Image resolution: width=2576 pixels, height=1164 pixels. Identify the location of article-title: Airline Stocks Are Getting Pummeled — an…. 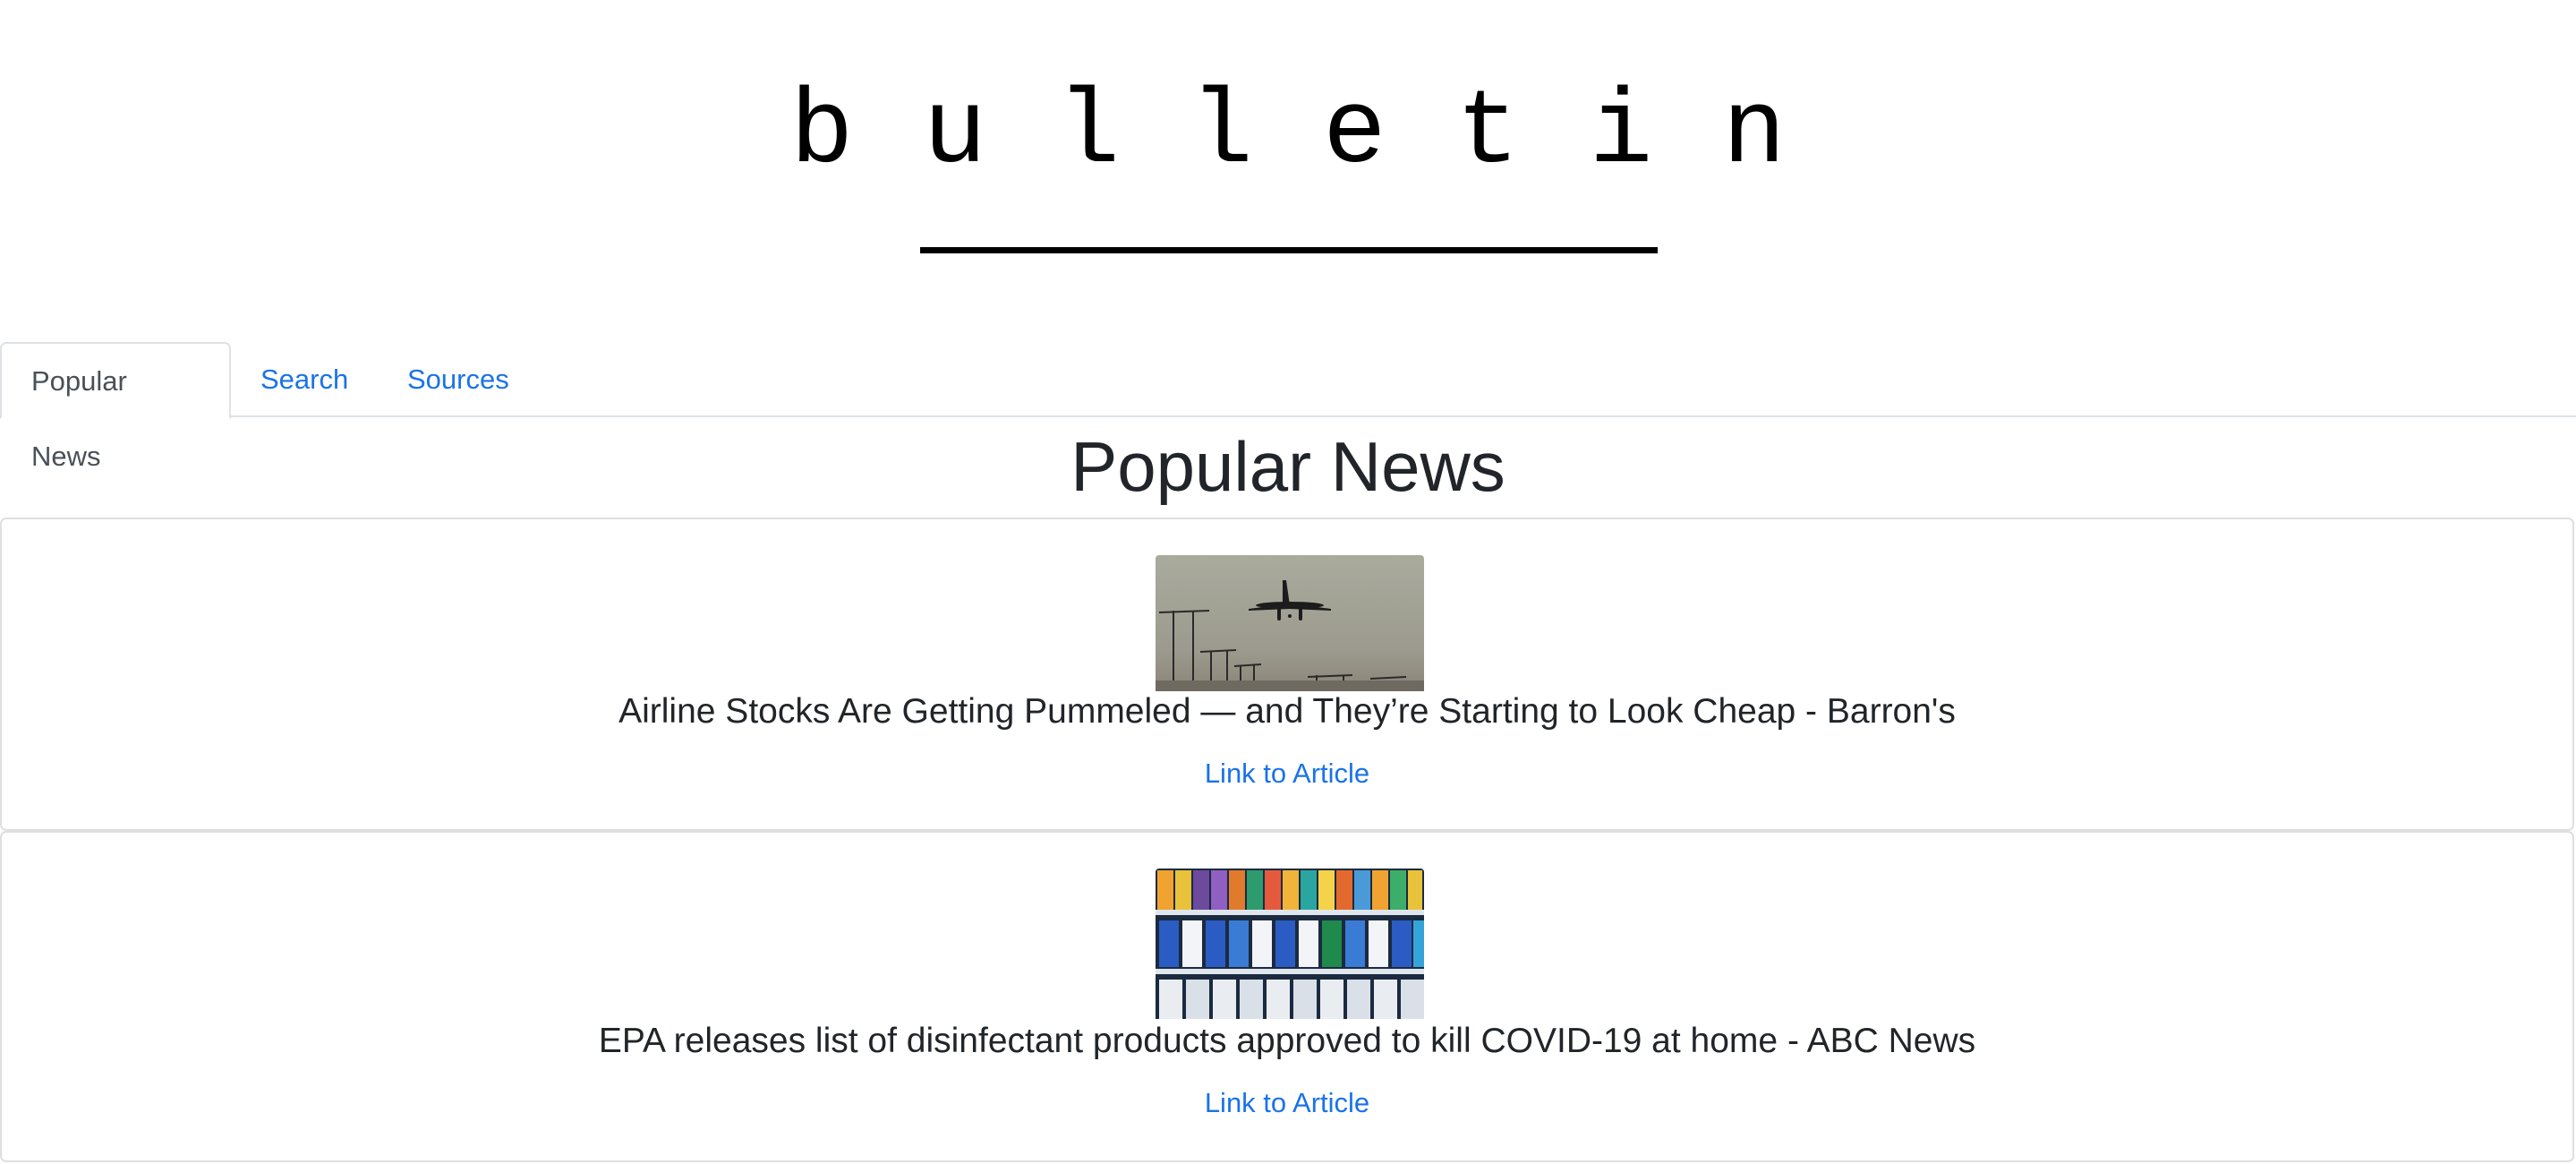
(1287, 711).